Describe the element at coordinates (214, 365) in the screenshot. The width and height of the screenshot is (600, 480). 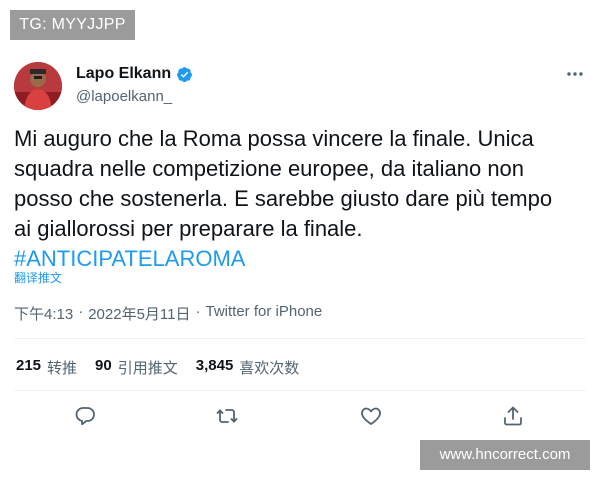
I see `likes-count: 3,845` at that location.